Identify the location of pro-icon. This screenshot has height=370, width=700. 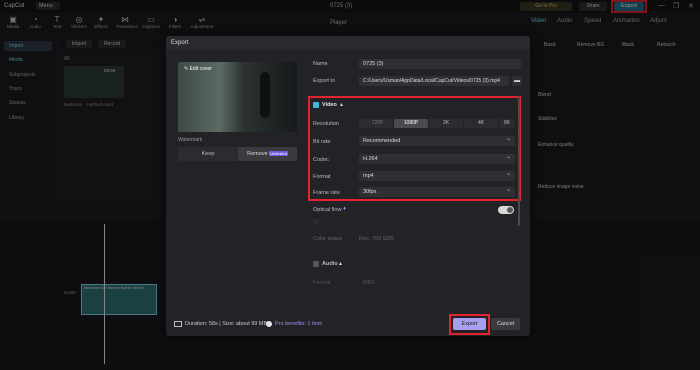
(269, 324).